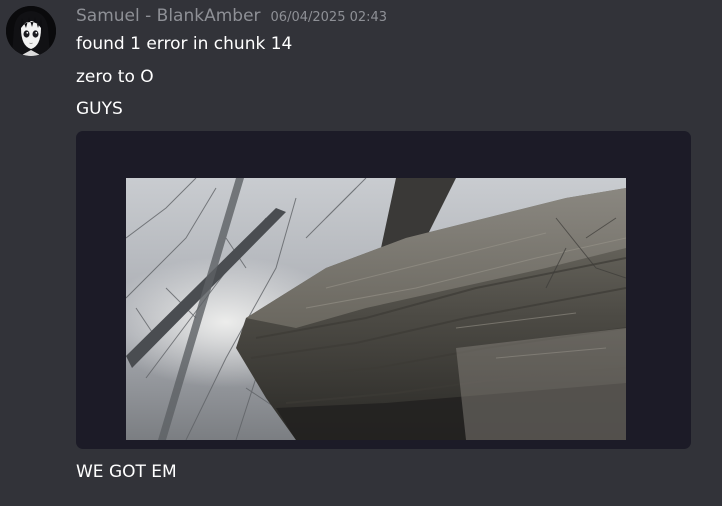 Image resolution: width=722 pixels, height=506 pixels. I want to click on message-header: Samuel - BlankAmber 06/04/2025 02:43, so click(231, 18).